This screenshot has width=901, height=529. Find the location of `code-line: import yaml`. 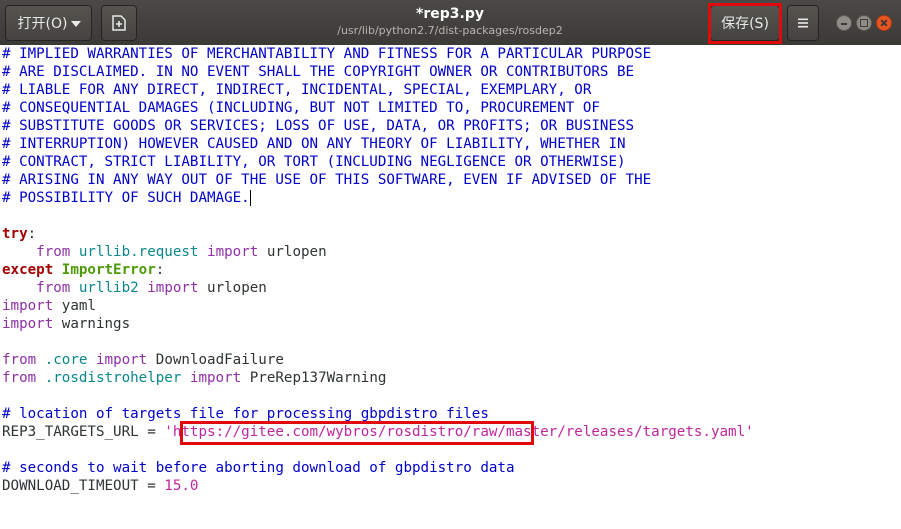

code-line: import yaml is located at coordinates (49, 306).